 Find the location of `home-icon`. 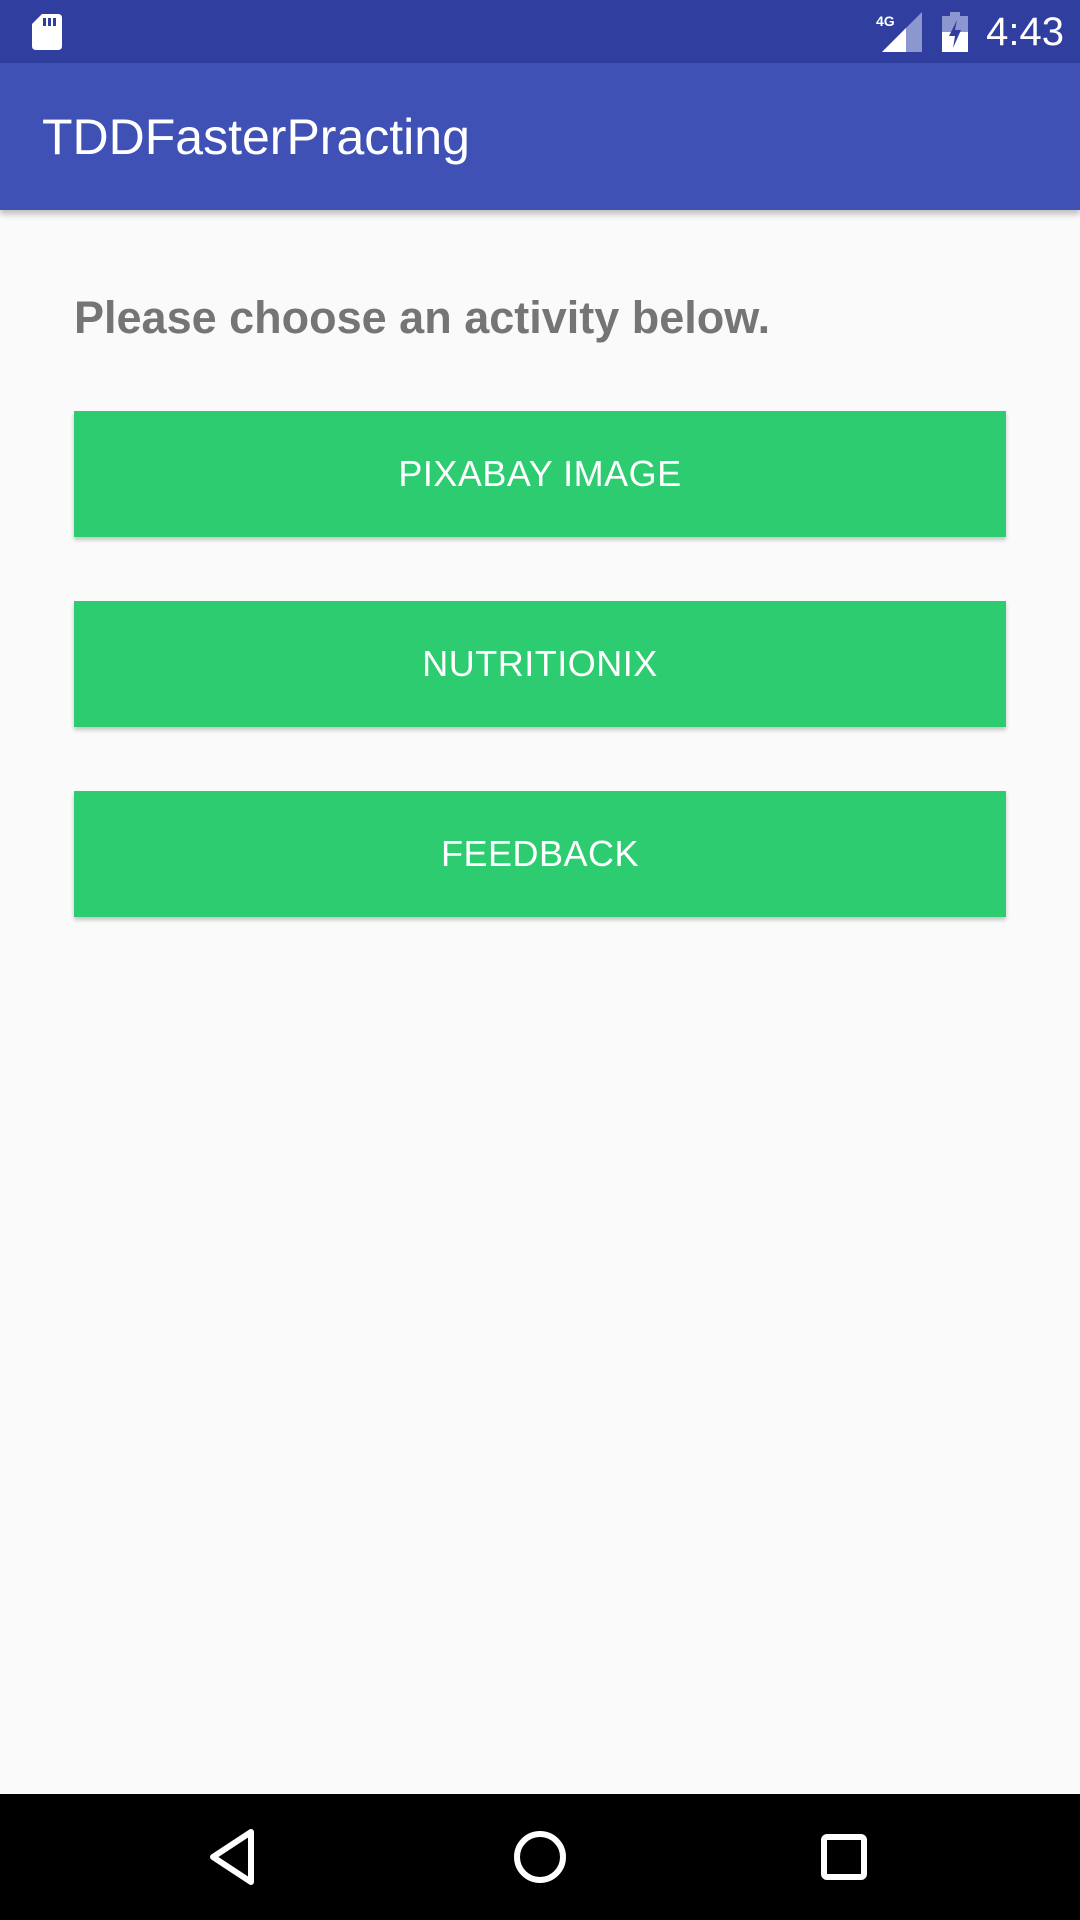

home-icon is located at coordinates (540, 1857).